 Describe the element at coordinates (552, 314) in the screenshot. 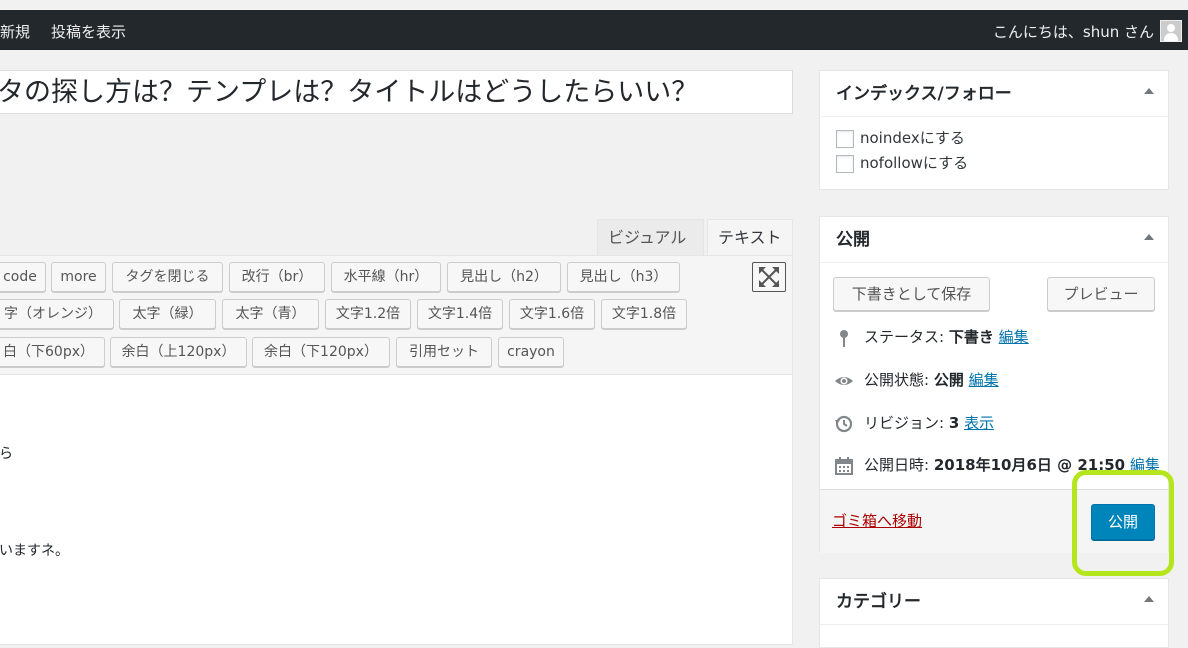

I see `quicktag-button: 文字1.6倍` at that location.